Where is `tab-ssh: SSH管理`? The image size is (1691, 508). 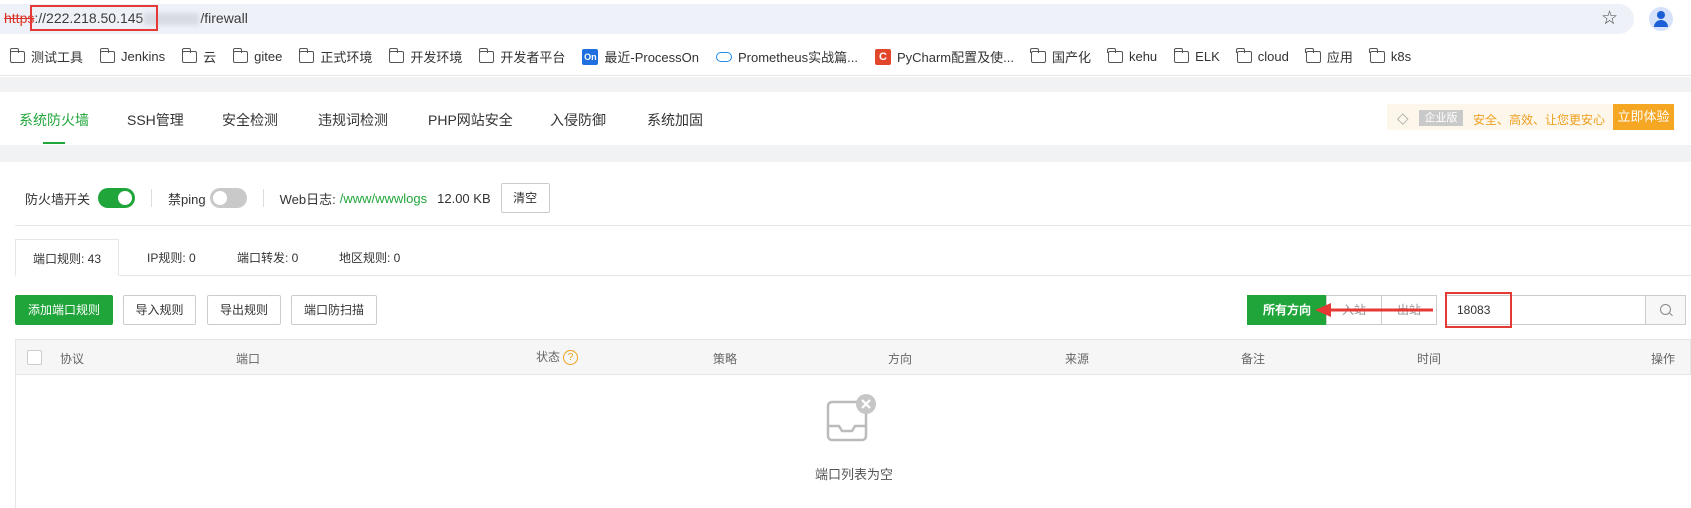 tab-ssh: SSH管理 is located at coordinates (155, 120).